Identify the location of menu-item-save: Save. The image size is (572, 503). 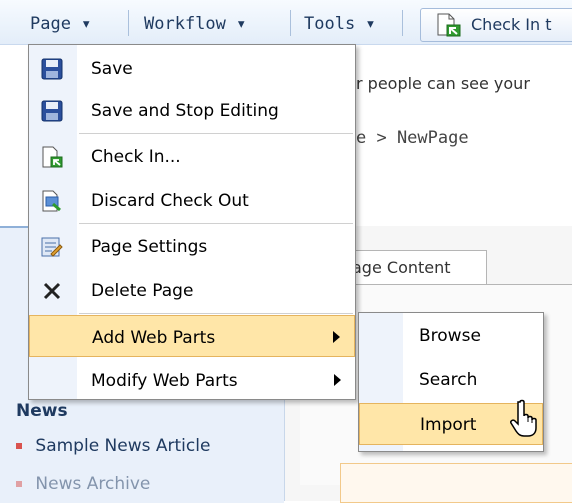
(192, 68).